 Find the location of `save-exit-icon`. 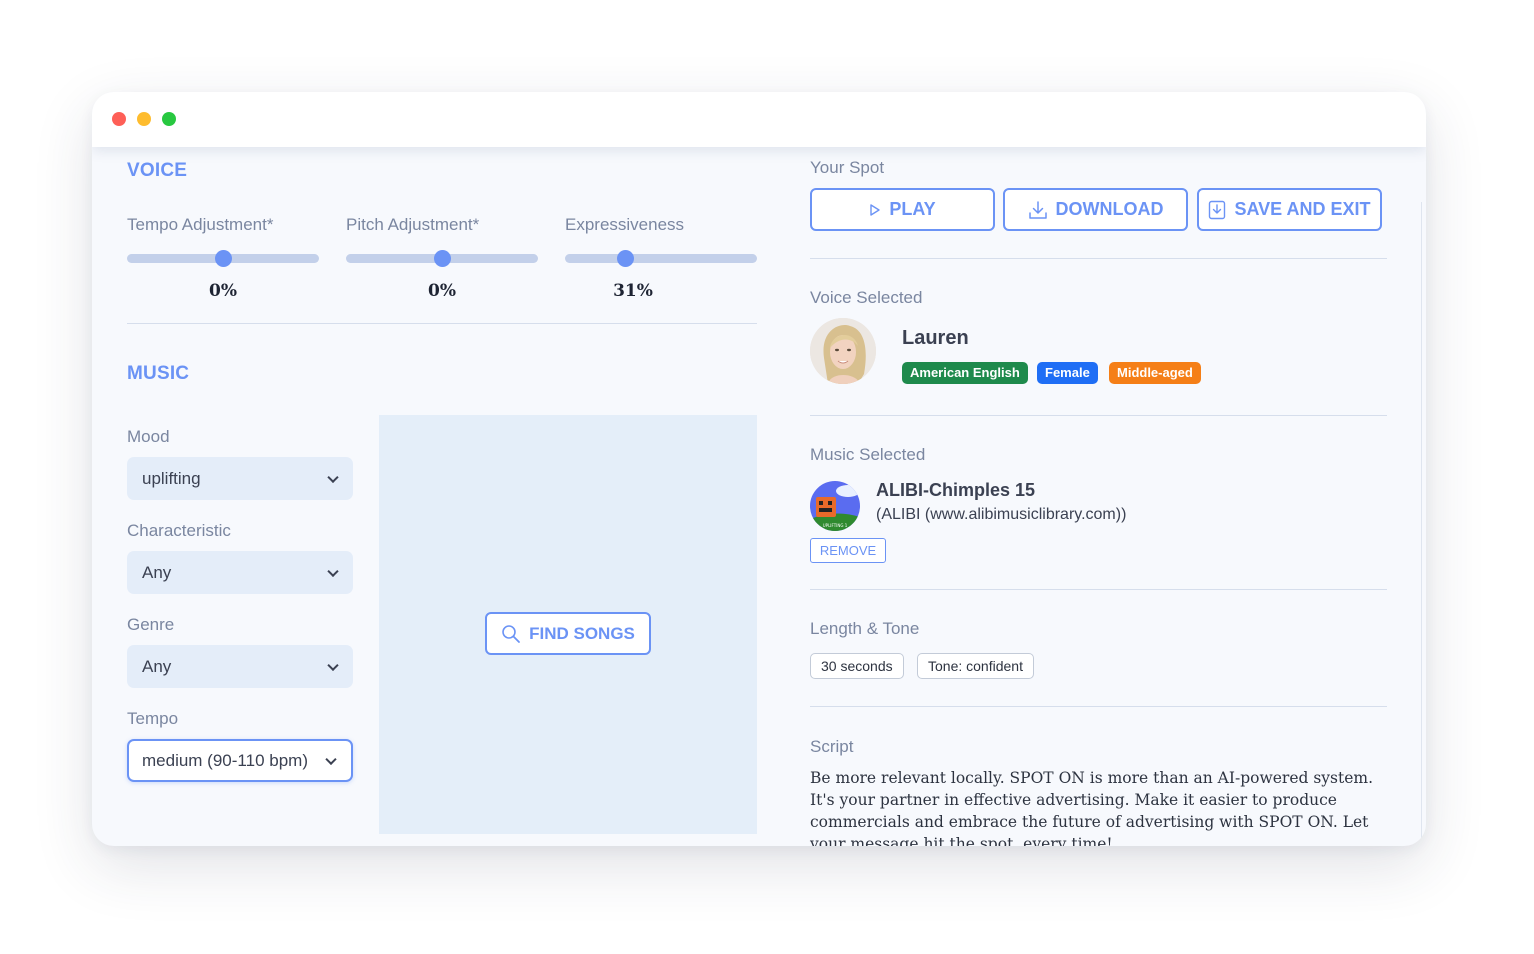

save-exit-icon is located at coordinates (1217, 209).